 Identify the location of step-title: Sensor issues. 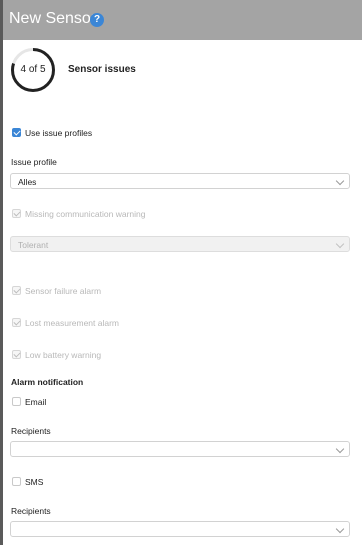
(102, 69).